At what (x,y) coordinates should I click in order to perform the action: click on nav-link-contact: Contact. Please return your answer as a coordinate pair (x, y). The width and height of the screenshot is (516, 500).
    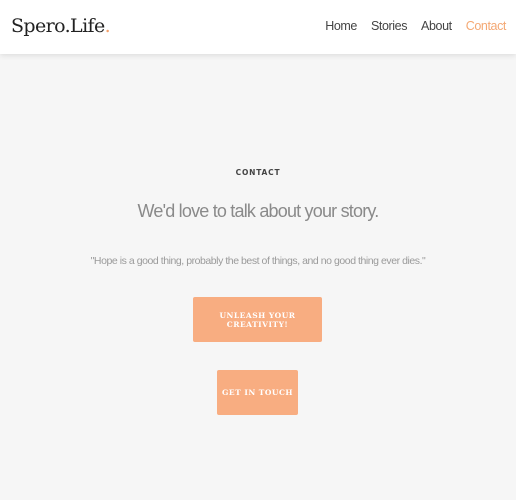
    Looking at the image, I should click on (486, 26).